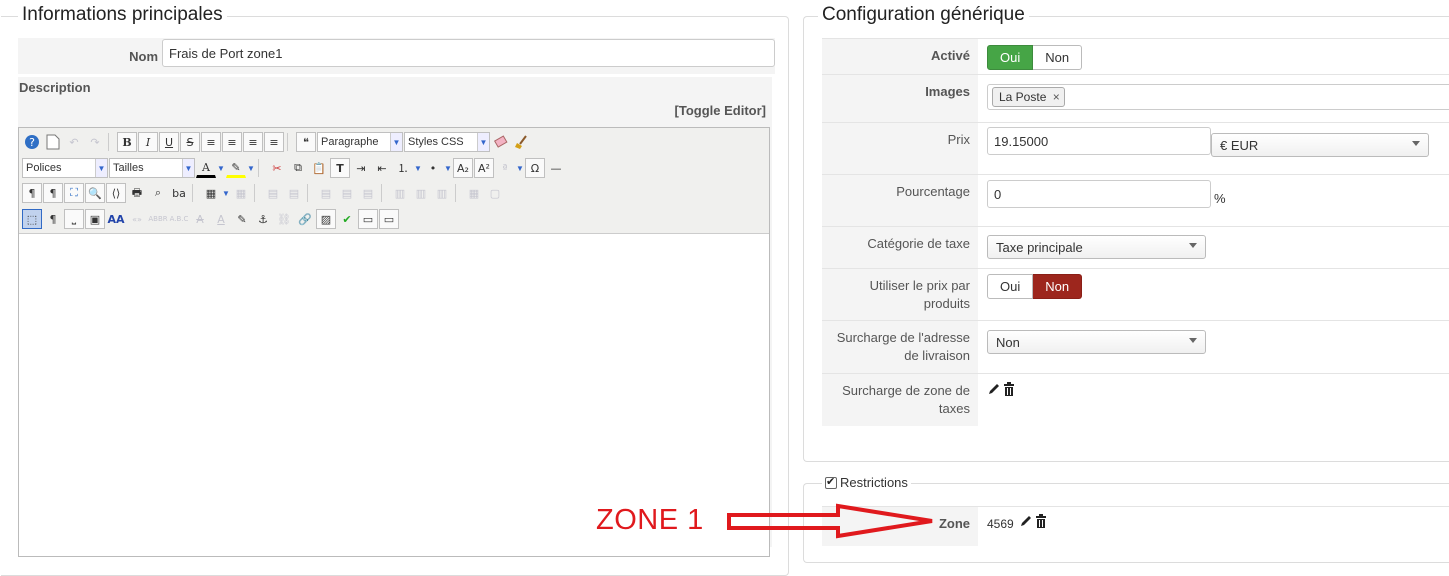  I want to click on restrictions-legend: Restrictions, so click(866, 482).